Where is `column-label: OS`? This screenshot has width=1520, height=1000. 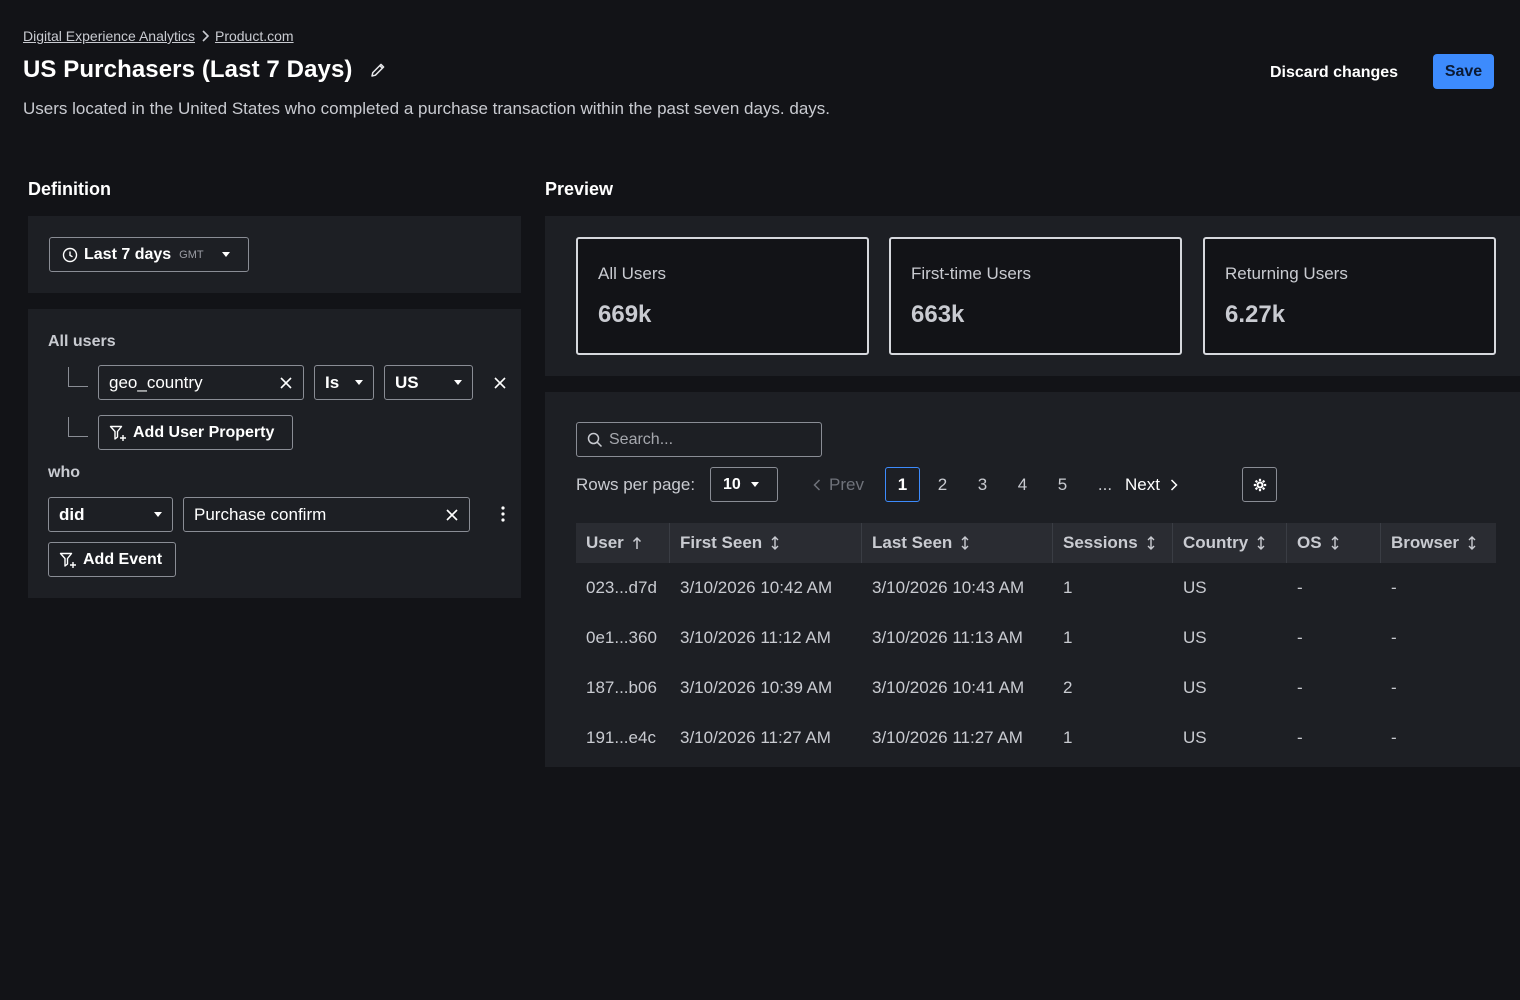 column-label: OS is located at coordinates (1309, 542).